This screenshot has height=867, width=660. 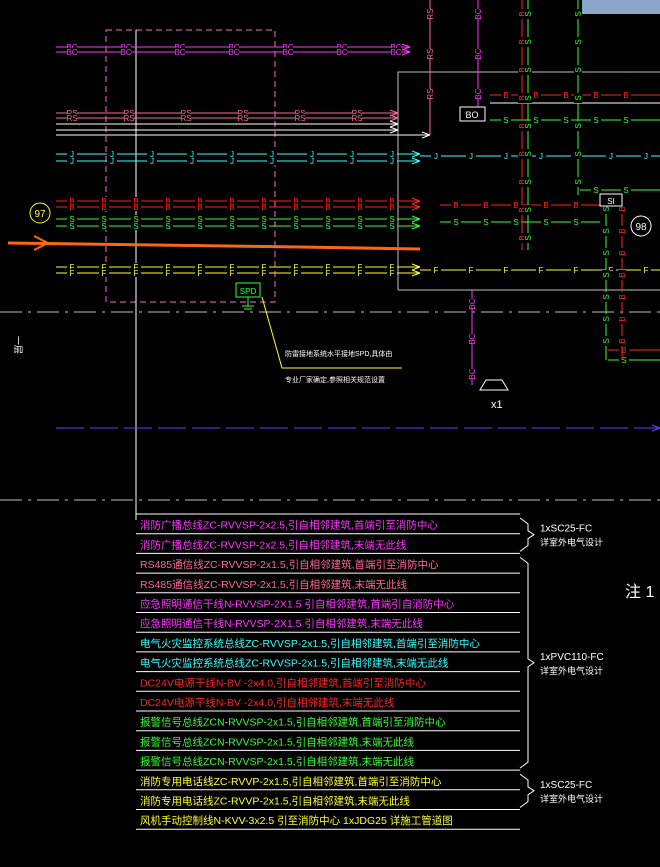 I want to click on rs485-line-1: RS RS RS RS RS RS, so click(x=227, y=113).